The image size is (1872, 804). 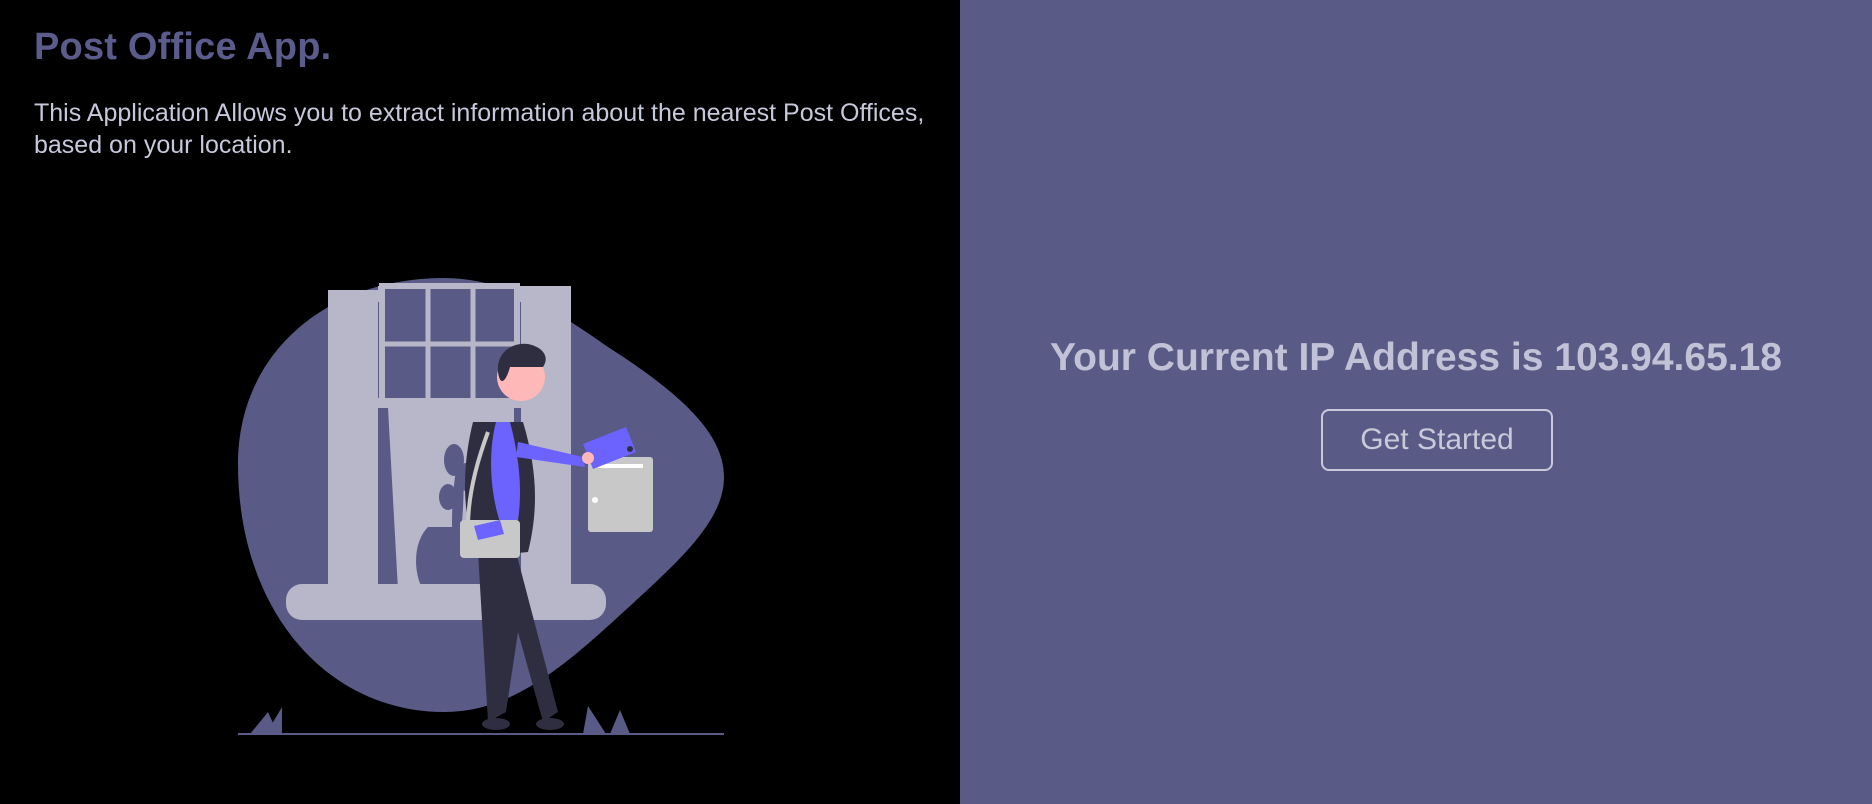 What do you see at coordinates (481, 506) in the screenshot?
I see `mail-carrier-illustration` at bounding box center [481, 506].